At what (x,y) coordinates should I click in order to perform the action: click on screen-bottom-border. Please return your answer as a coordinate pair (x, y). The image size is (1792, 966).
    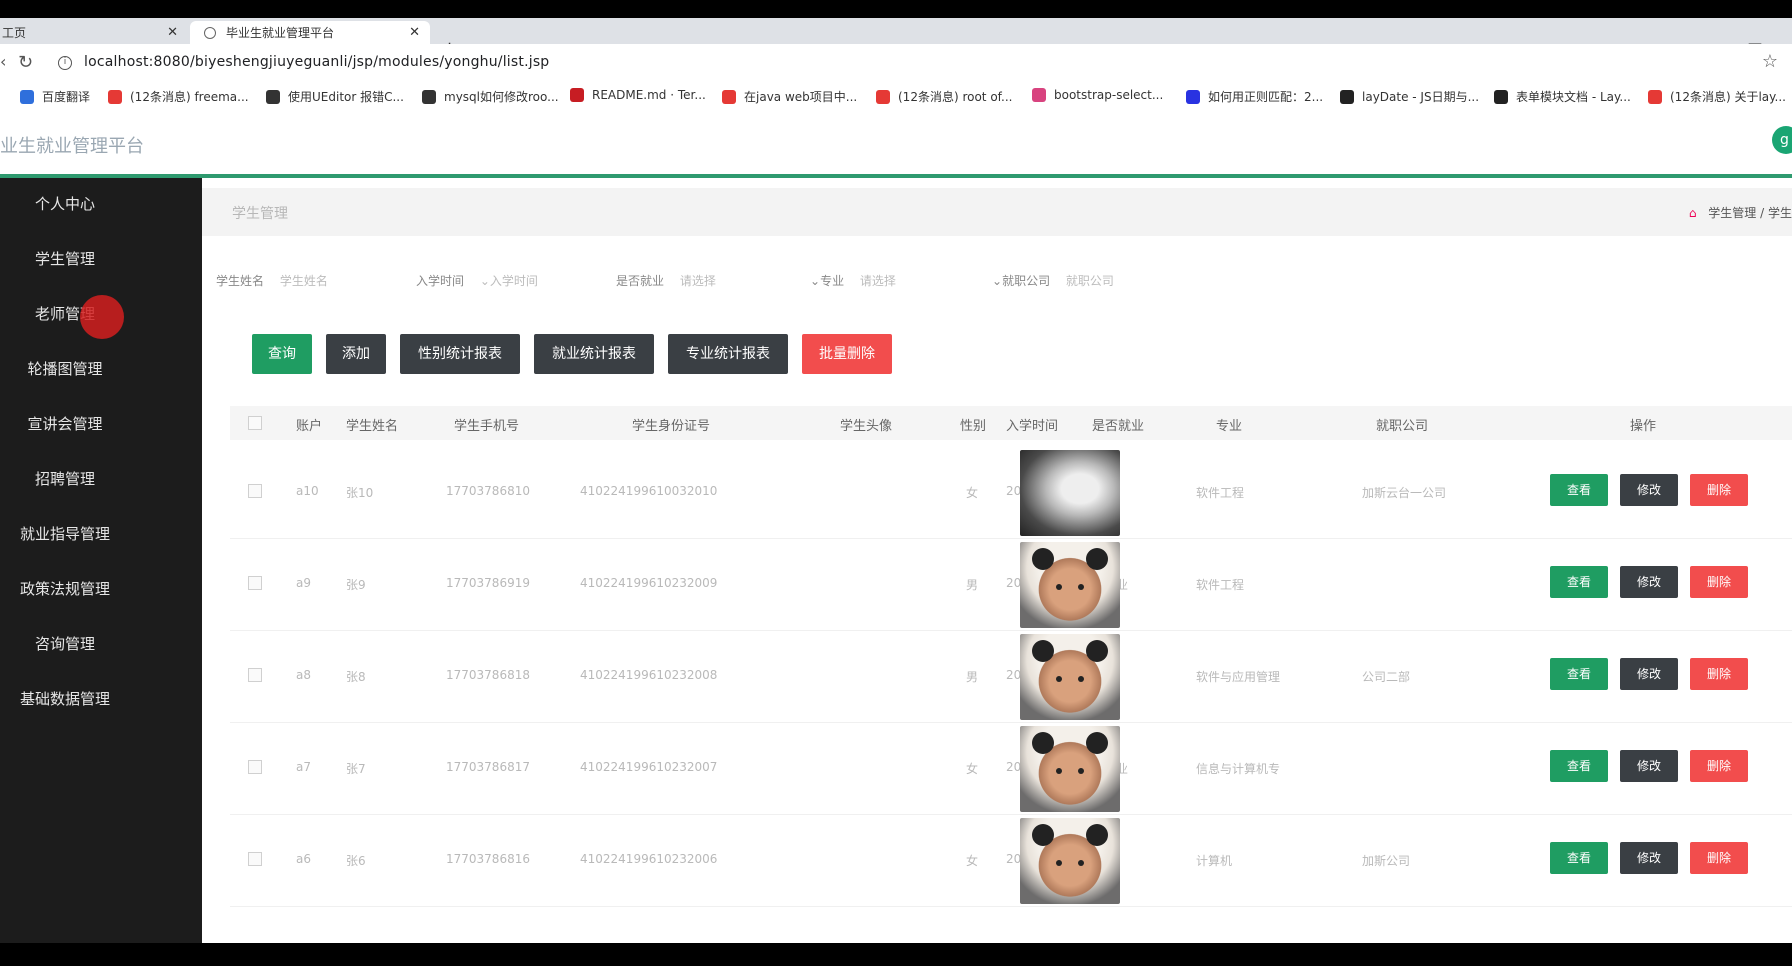
    Looking at the image, I should click on (896, 954).